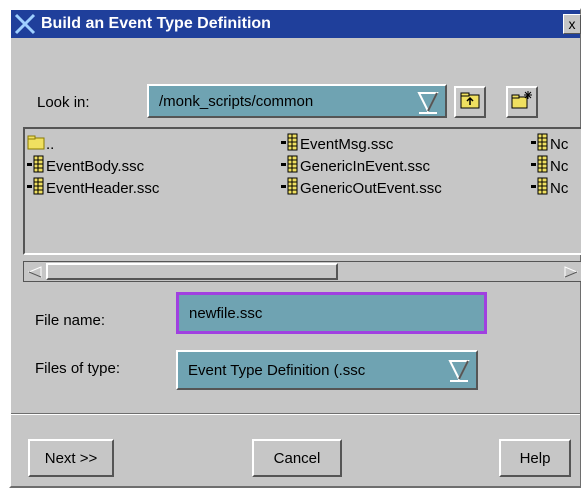 The image size is (581, 498). I want to click on list-item: EventMsg.ssc, so click(361, 144).